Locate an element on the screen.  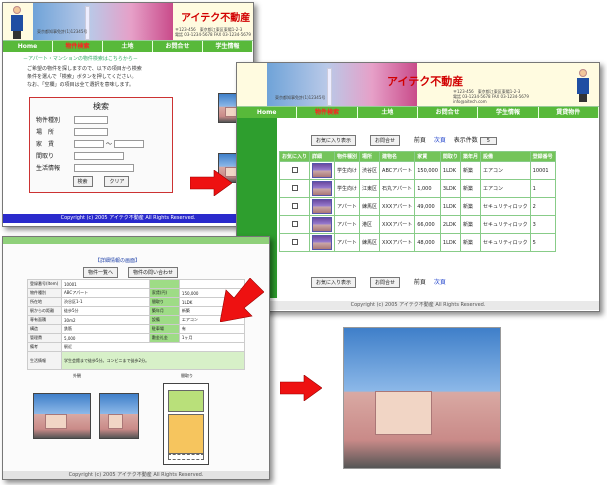
header-banner-image is located at coordinates (103, 21).